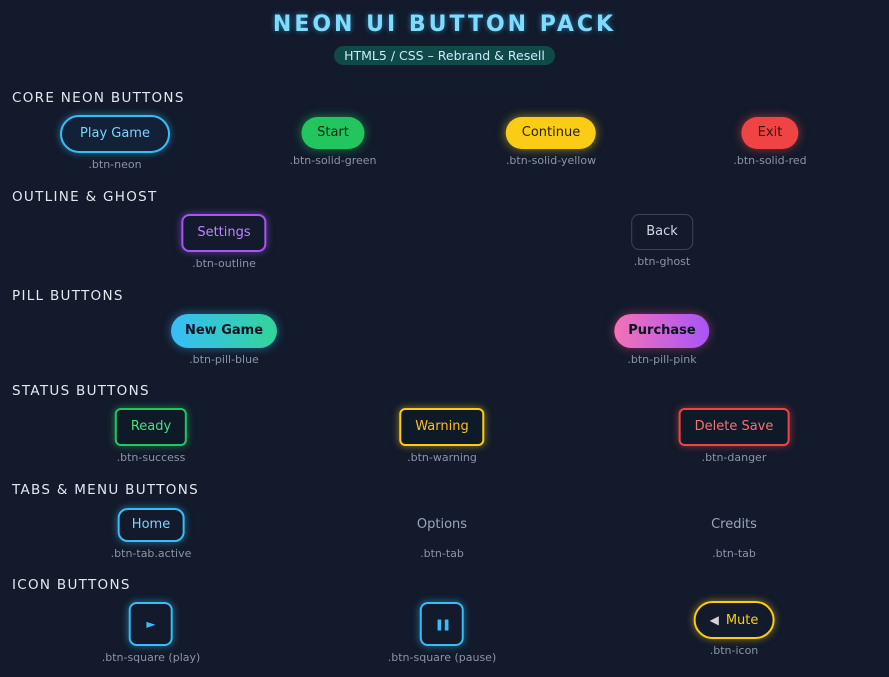  I want to click on item-purchase: Purchase .btn-pill-pink, so click(662, 340).